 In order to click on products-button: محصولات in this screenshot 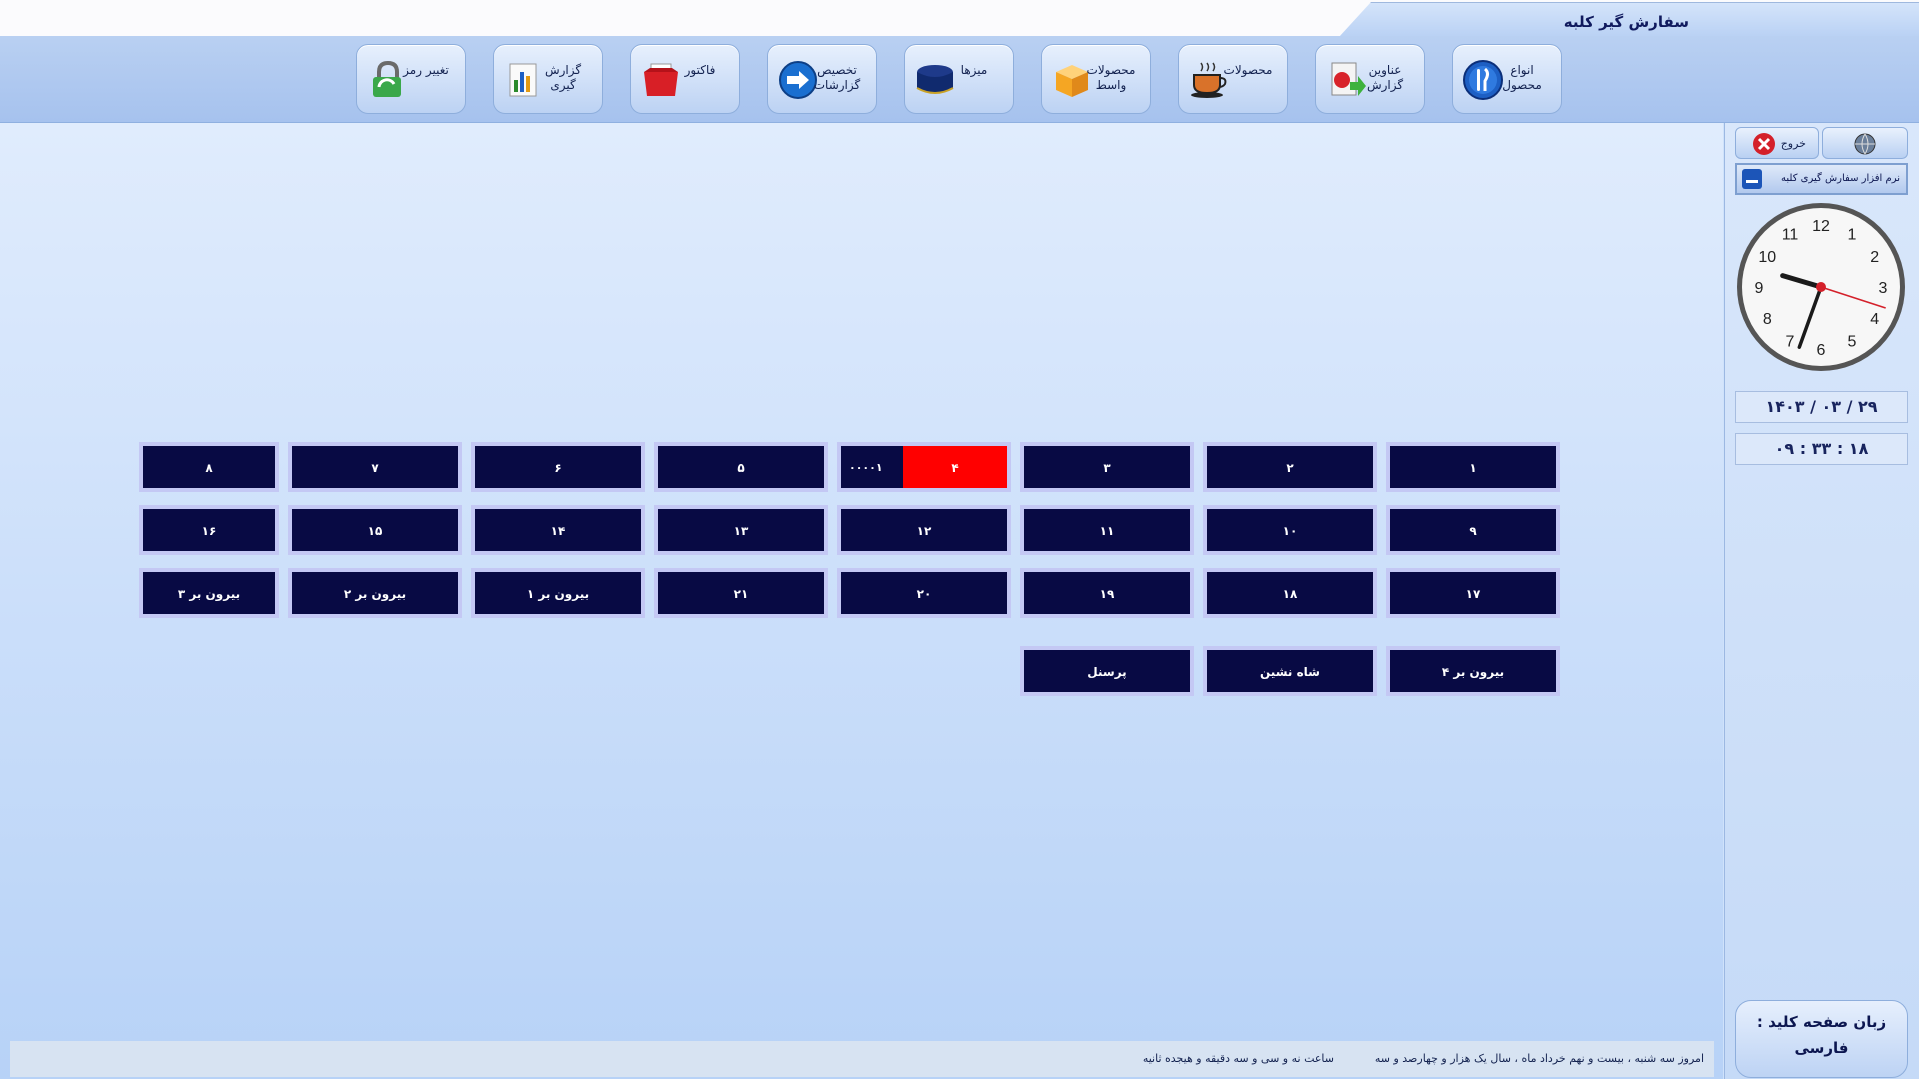, I will do `click(1233, 79)`.